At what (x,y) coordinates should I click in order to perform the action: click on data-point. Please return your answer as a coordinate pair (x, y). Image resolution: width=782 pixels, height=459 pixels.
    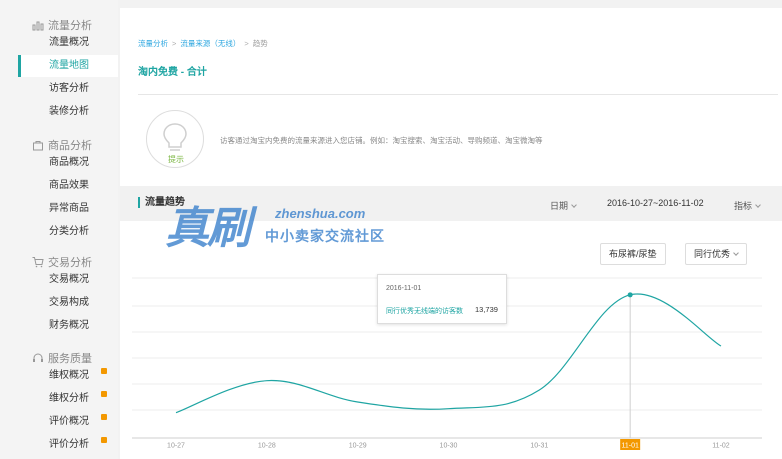
    Looking at the image, I should click on (630, 295).